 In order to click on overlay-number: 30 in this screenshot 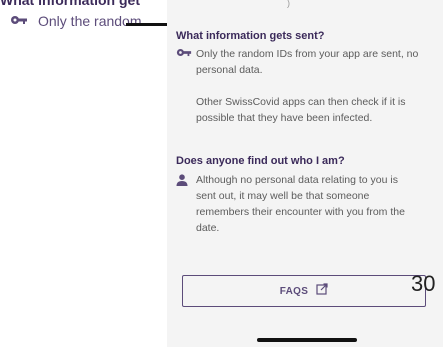, I will do `click(423, 283)`.